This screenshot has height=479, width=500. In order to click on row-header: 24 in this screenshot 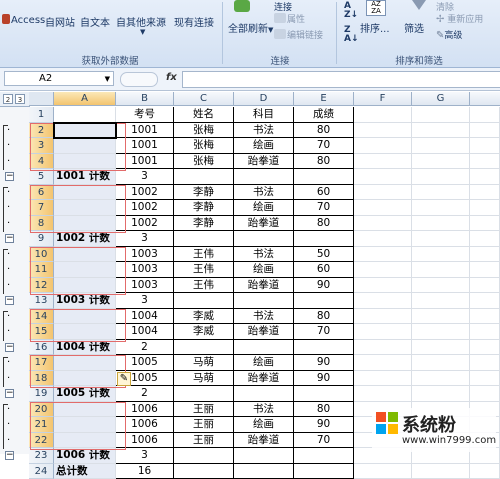, I will do `click(41, 471)`.